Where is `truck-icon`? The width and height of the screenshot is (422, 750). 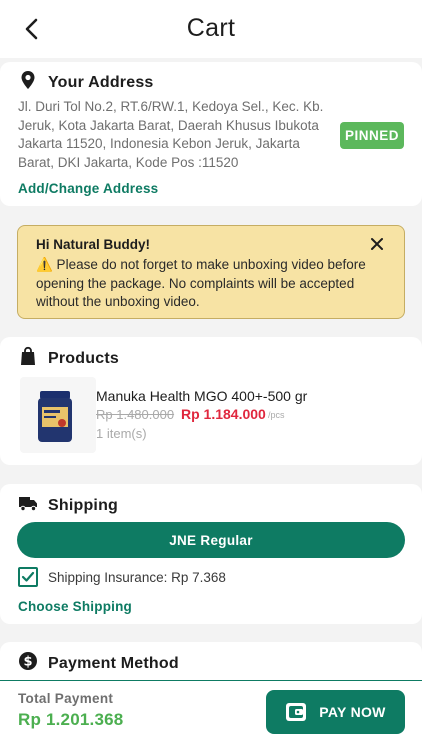
truck-icon is located at coordinates (33, 505).